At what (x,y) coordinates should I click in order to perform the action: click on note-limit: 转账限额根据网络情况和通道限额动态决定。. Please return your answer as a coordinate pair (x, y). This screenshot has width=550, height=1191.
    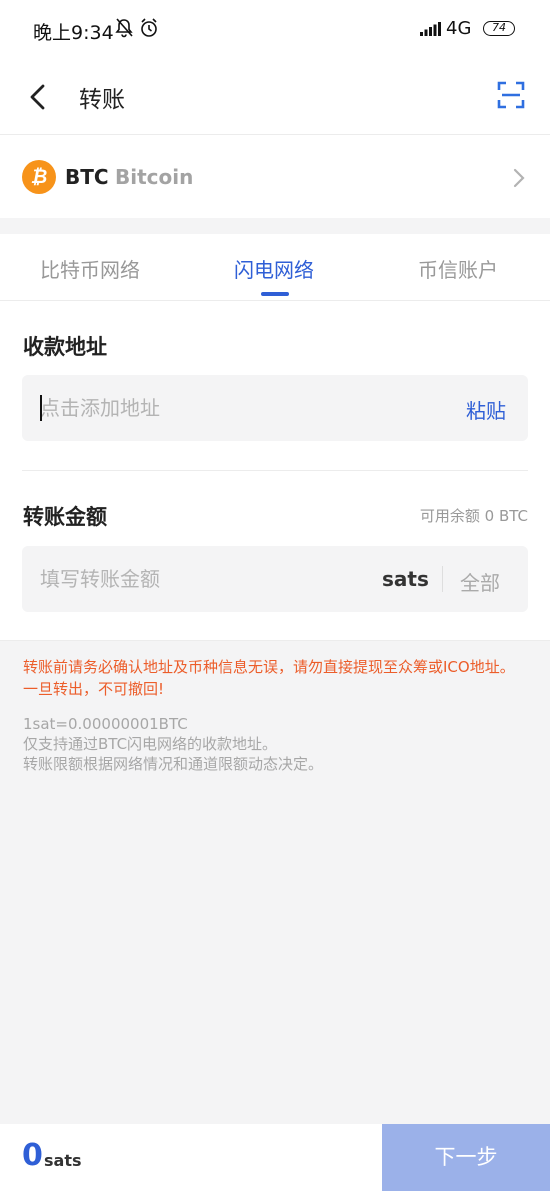
    Looking at the image, I should click on (173, 764).